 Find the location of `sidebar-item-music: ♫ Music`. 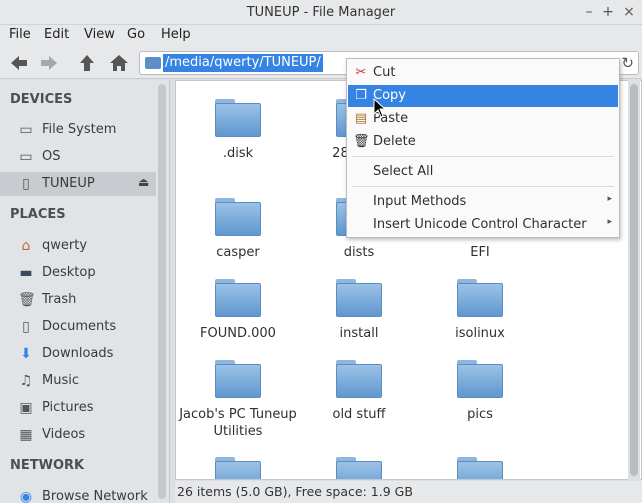

sidebar-item-music: ♫ Music is located at coordinates (78, 381).